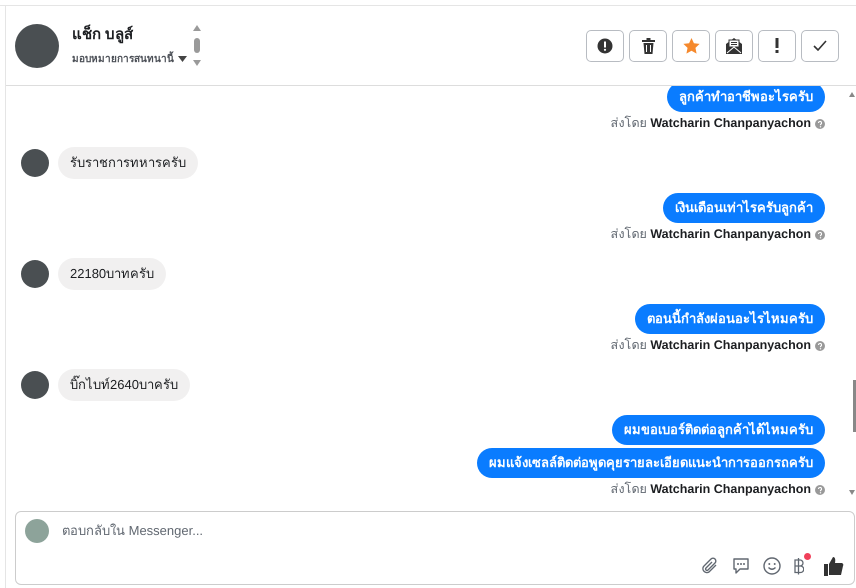 This screenshot has height=588, width=856. What do you see at coordinates (852, 492) in the screenshot?
I see `scroll-down-icon` at bounding box center [852, 492].